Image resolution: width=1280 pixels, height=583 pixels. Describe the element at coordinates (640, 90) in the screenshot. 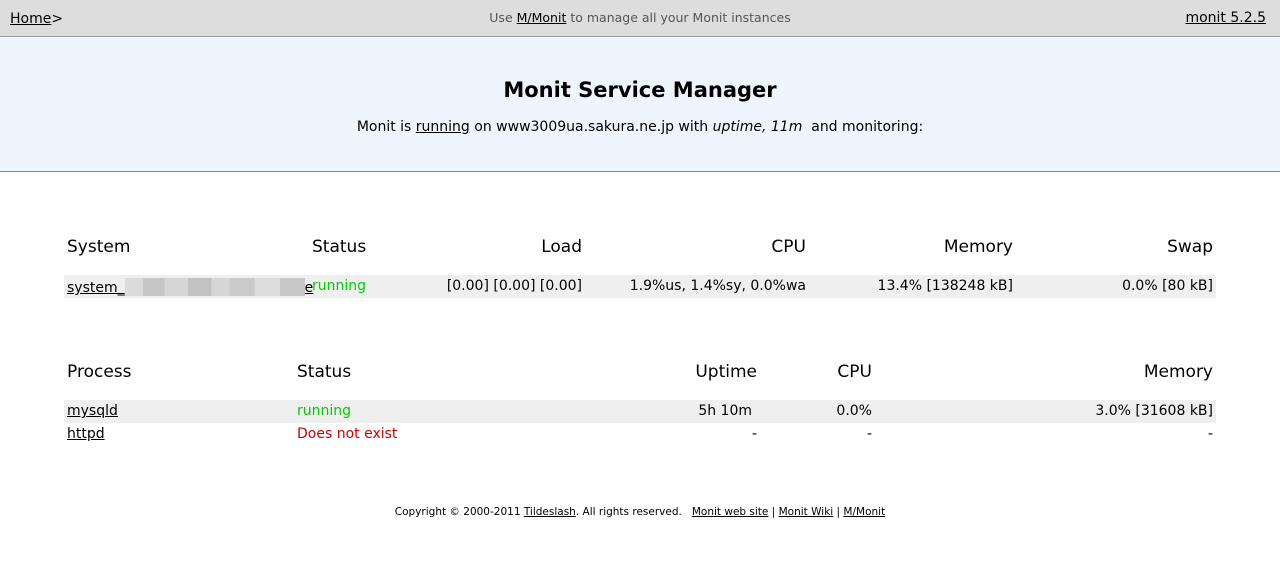

I see `page-title: Monit Service Manager` at that location.